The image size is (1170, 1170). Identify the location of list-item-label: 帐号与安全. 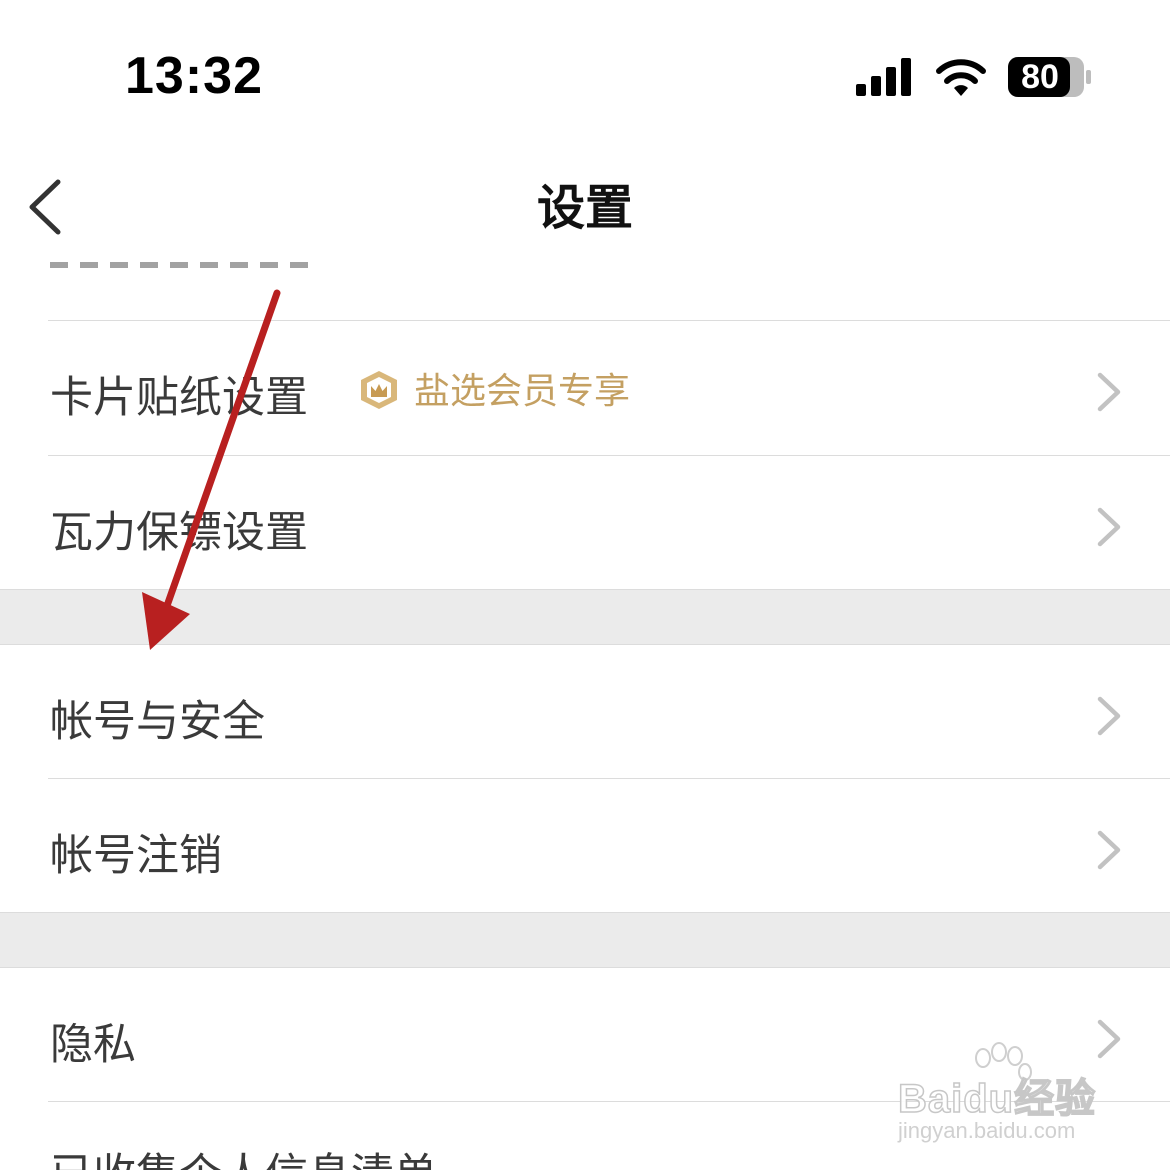
(157, 722).